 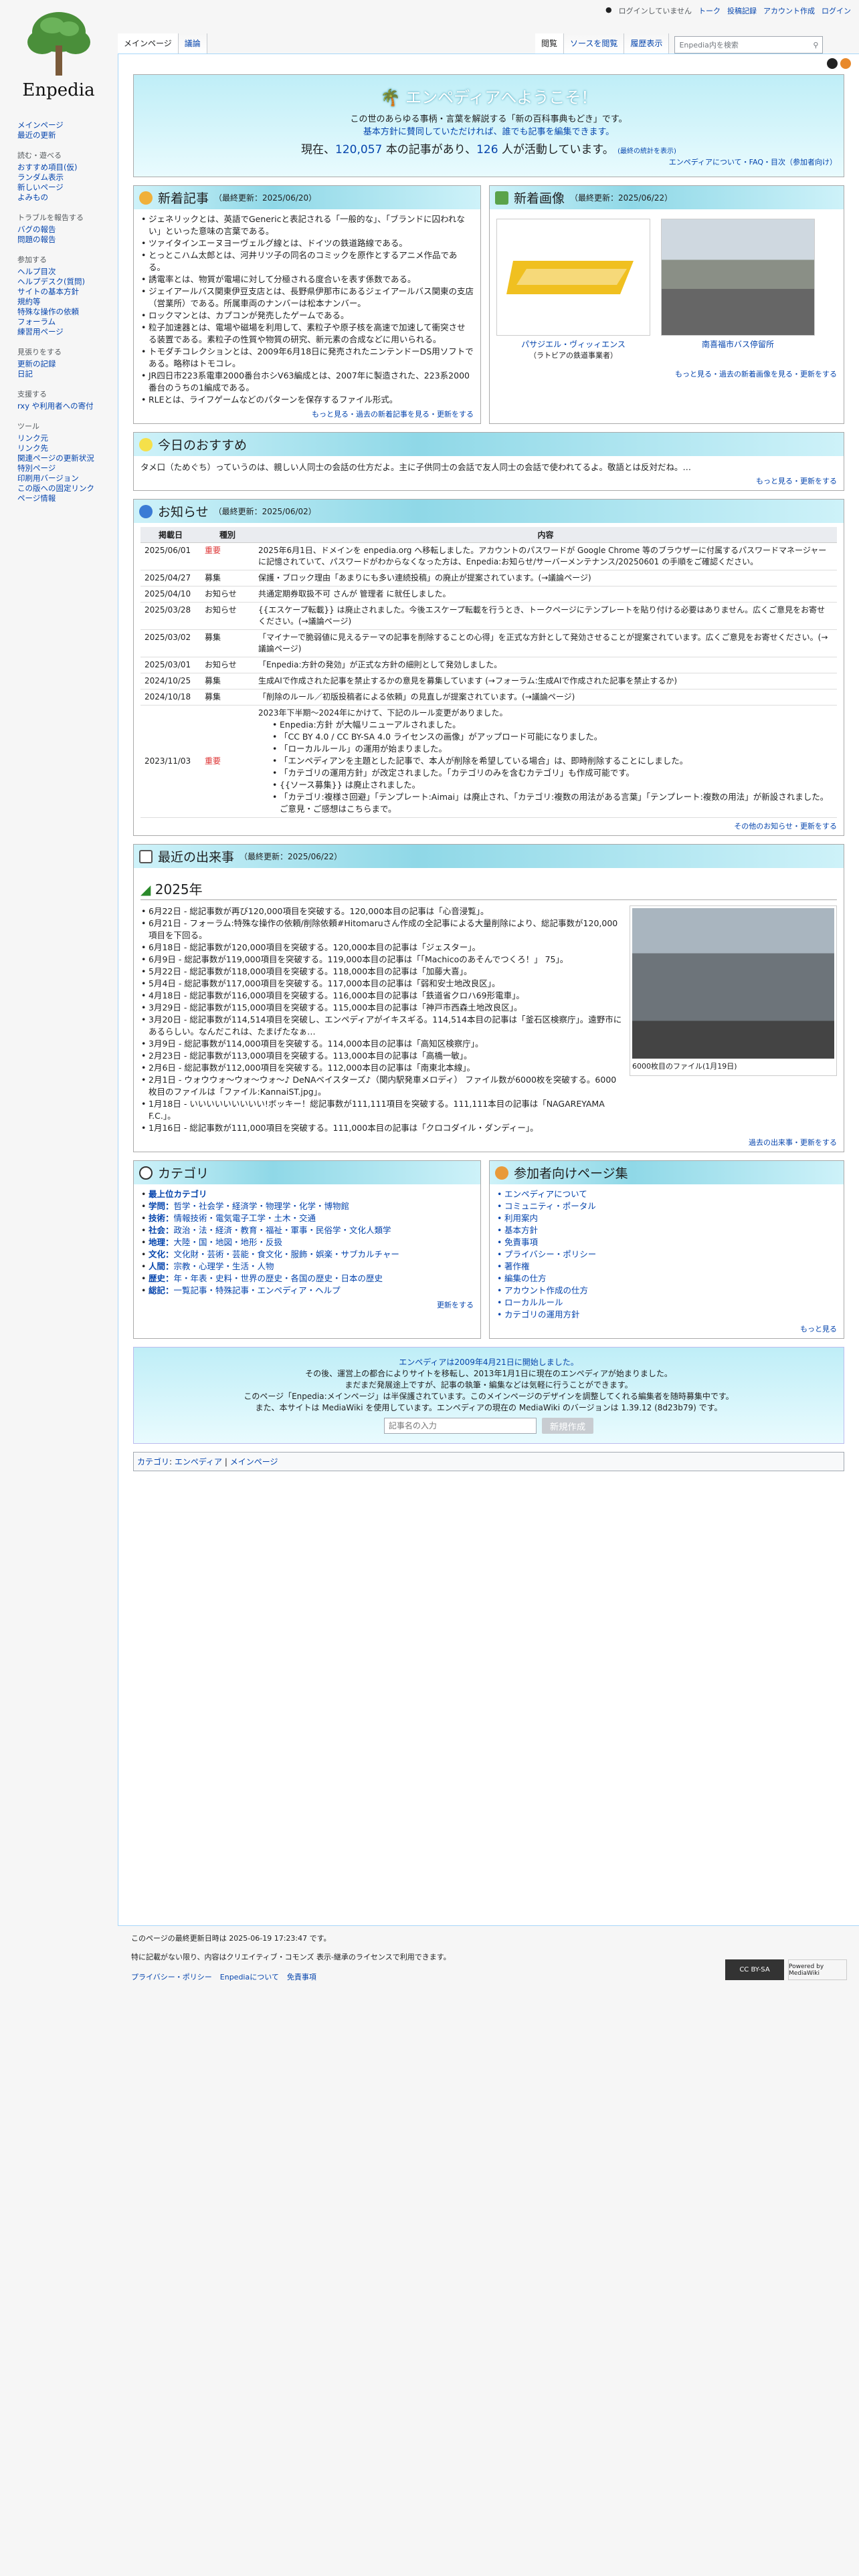 I want to click on participant-link: 編集の仕方, so click(x=666, y=1279).